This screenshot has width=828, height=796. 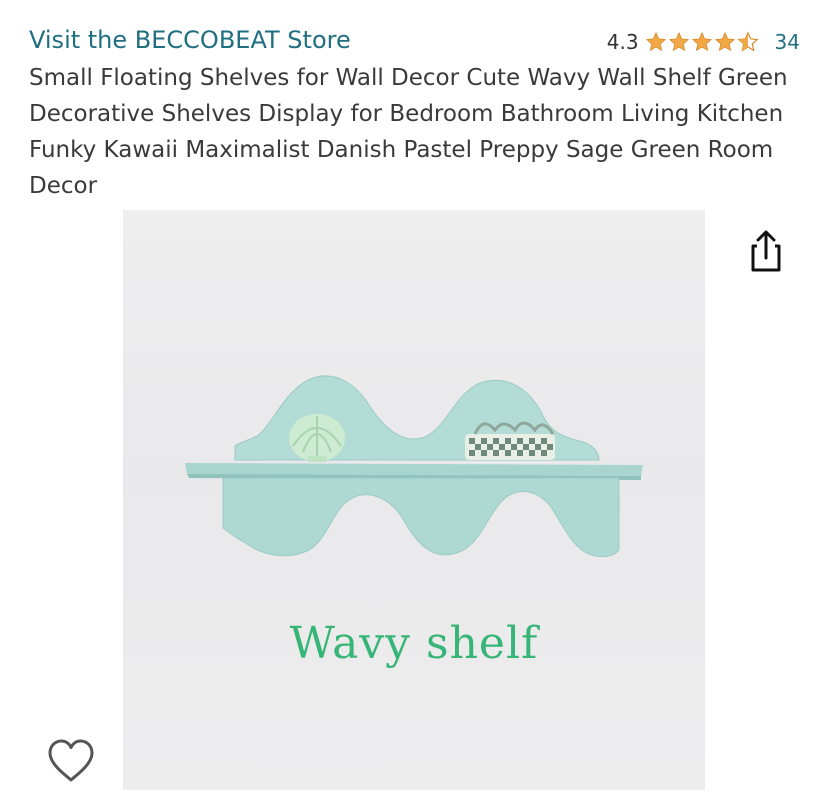 What do you see at coordinates (787, 42) in the screenshot?
I see `rating-count-link: 34` at bounding box center [787, 42].